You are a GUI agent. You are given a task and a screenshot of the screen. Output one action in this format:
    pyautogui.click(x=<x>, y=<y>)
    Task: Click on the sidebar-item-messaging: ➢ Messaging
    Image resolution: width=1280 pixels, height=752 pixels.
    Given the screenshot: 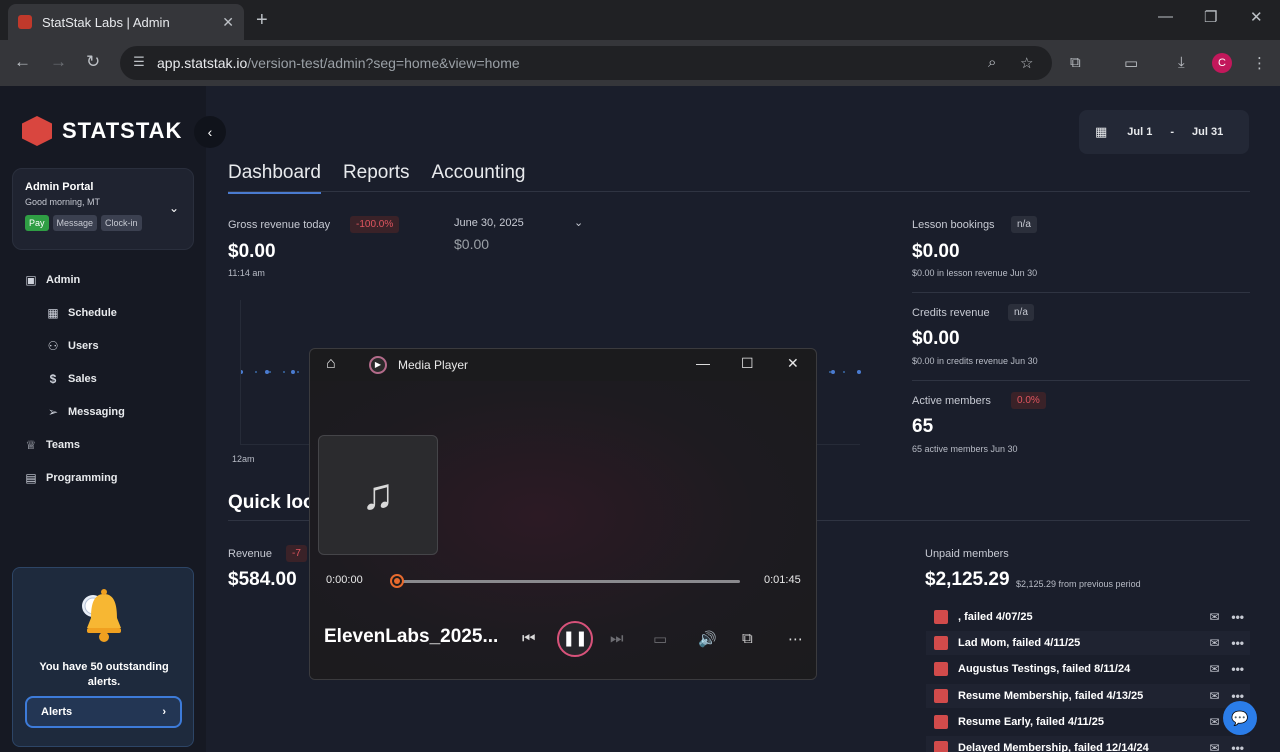 What is the action you would take?
    pyautogui.click(x=85, y=412)
    